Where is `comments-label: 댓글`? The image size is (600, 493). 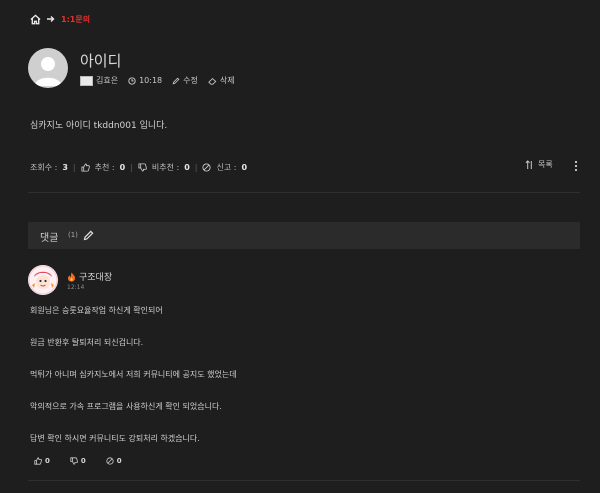
comments-label: 댓글 is located at coordinates (49, 238).